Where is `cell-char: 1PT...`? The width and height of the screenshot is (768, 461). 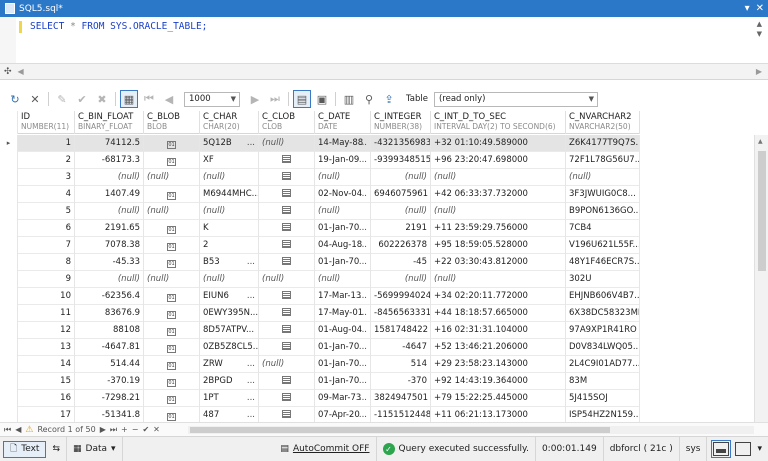
cell-char: 1PT... is located at coordinates (229, 398).